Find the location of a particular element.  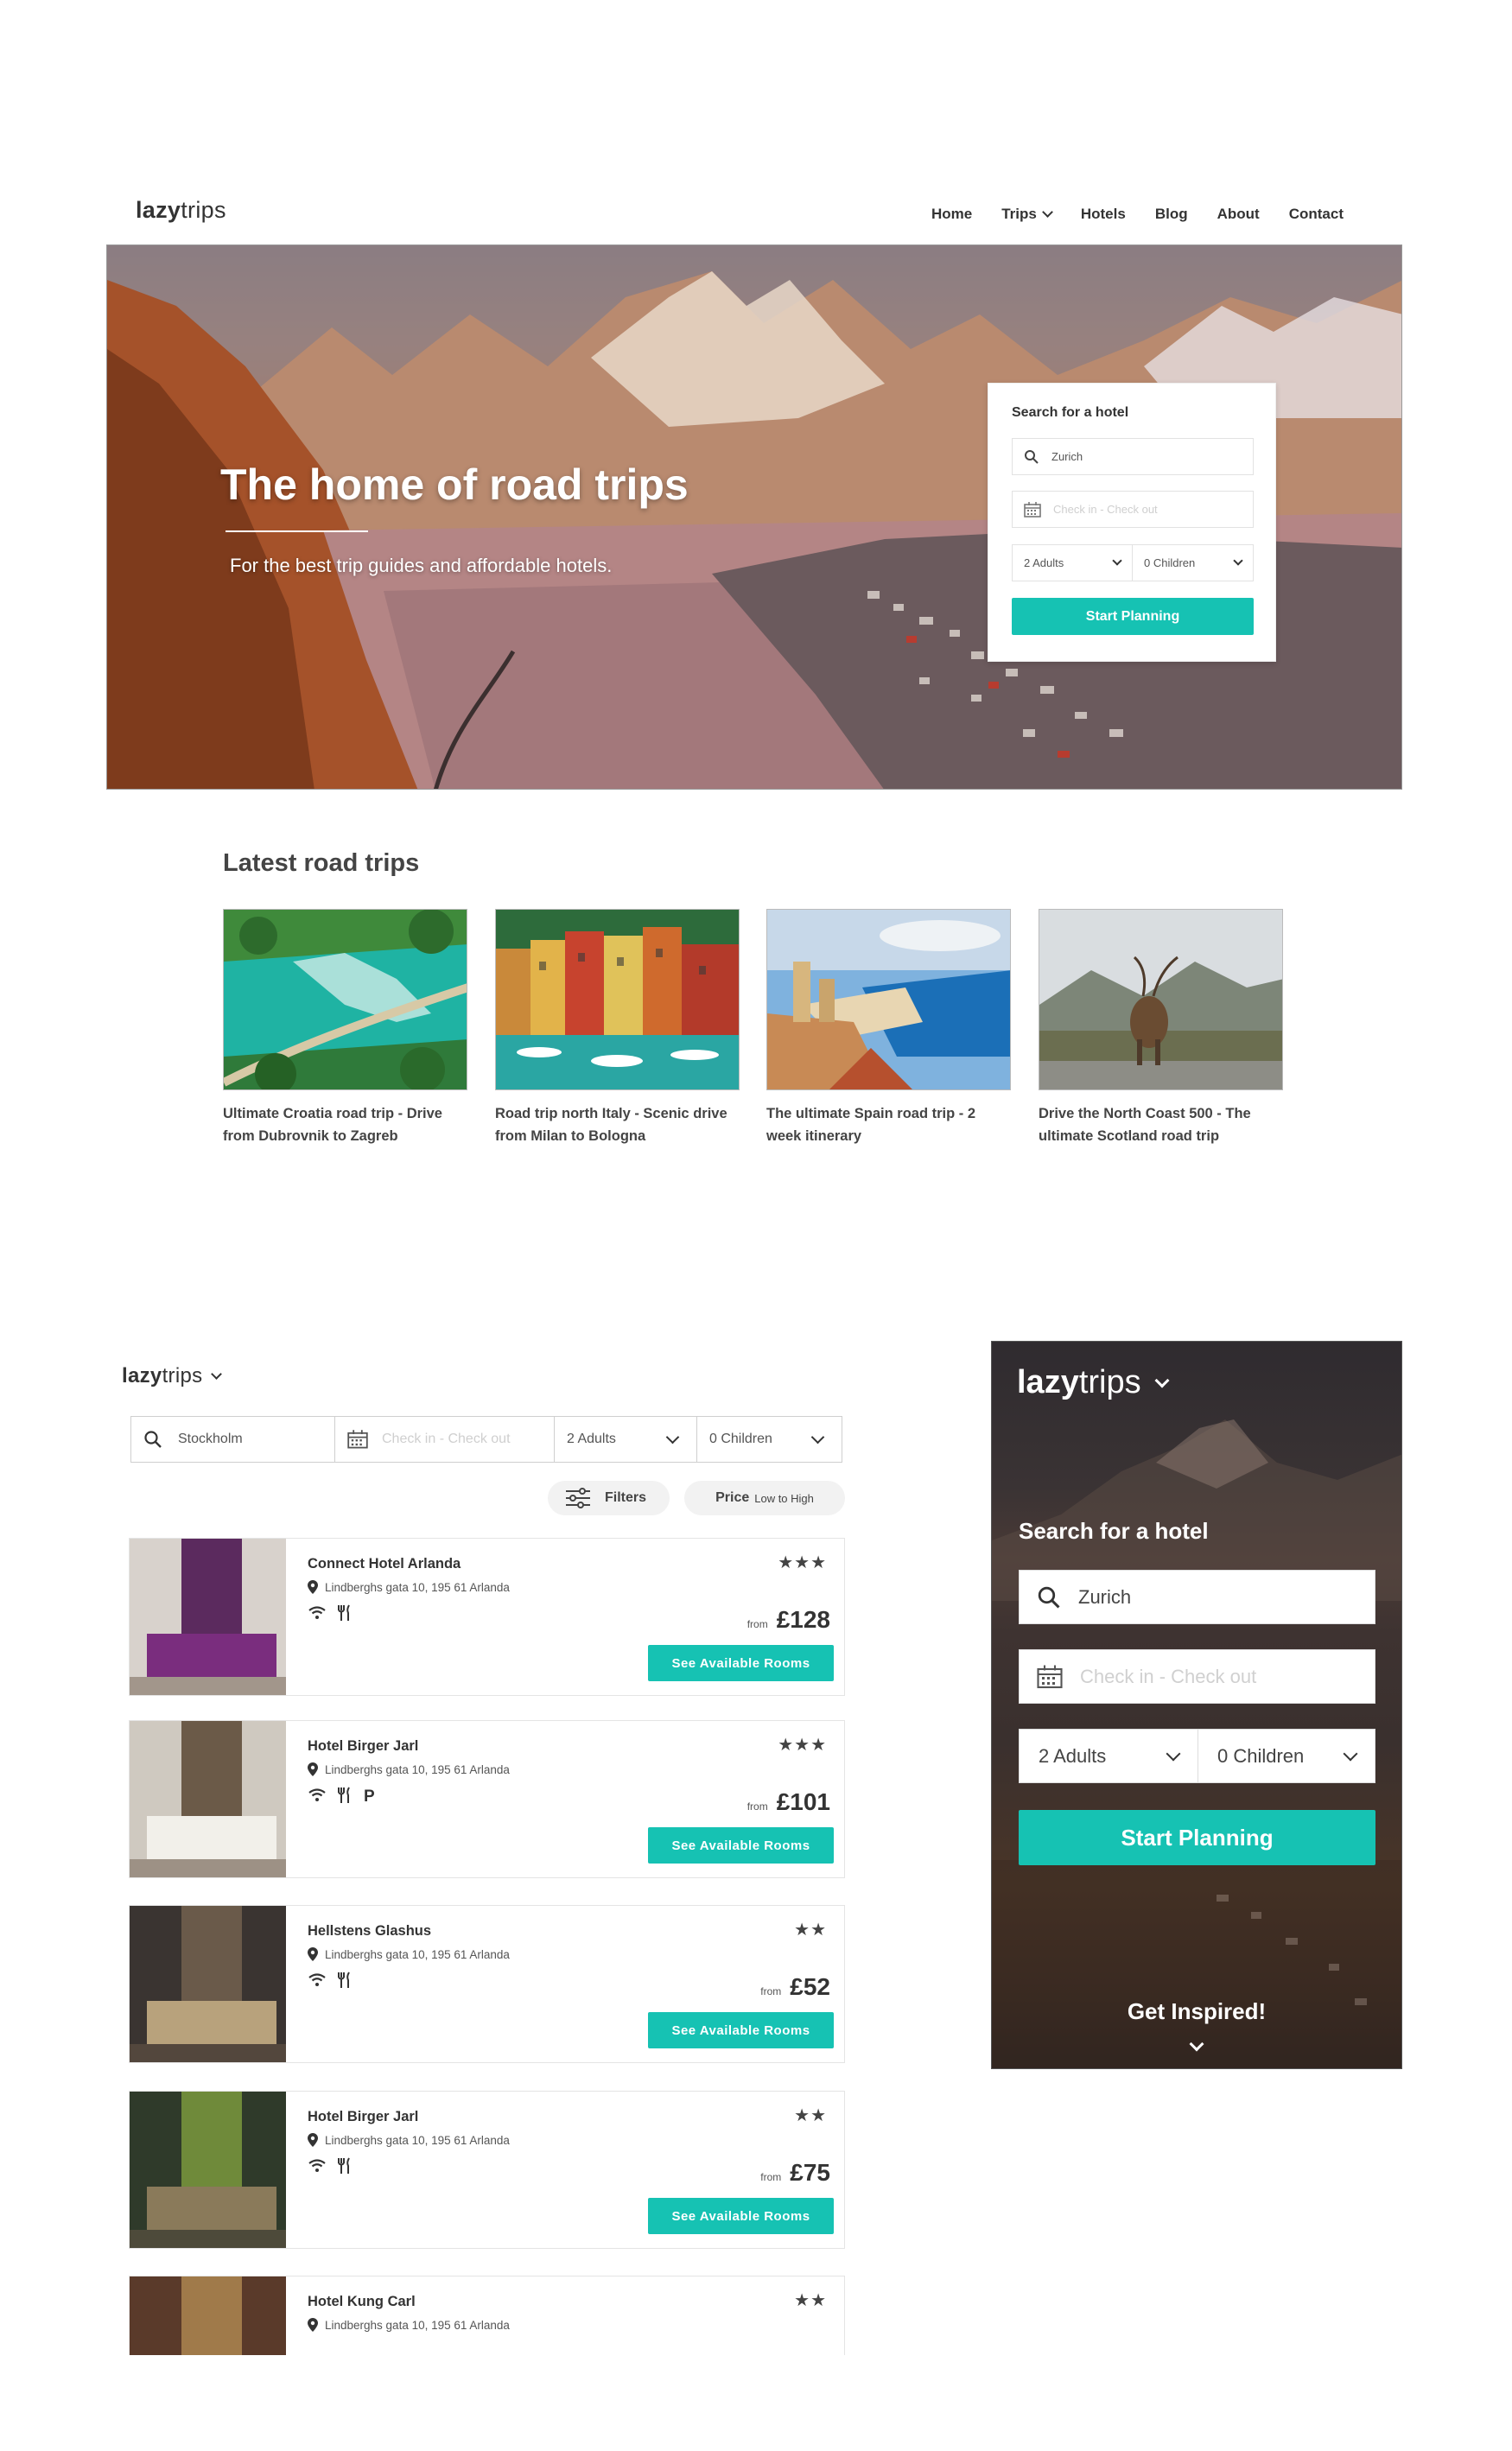

get-inspired-link: Get Inspired! is located at coordinates (1196, 2026).